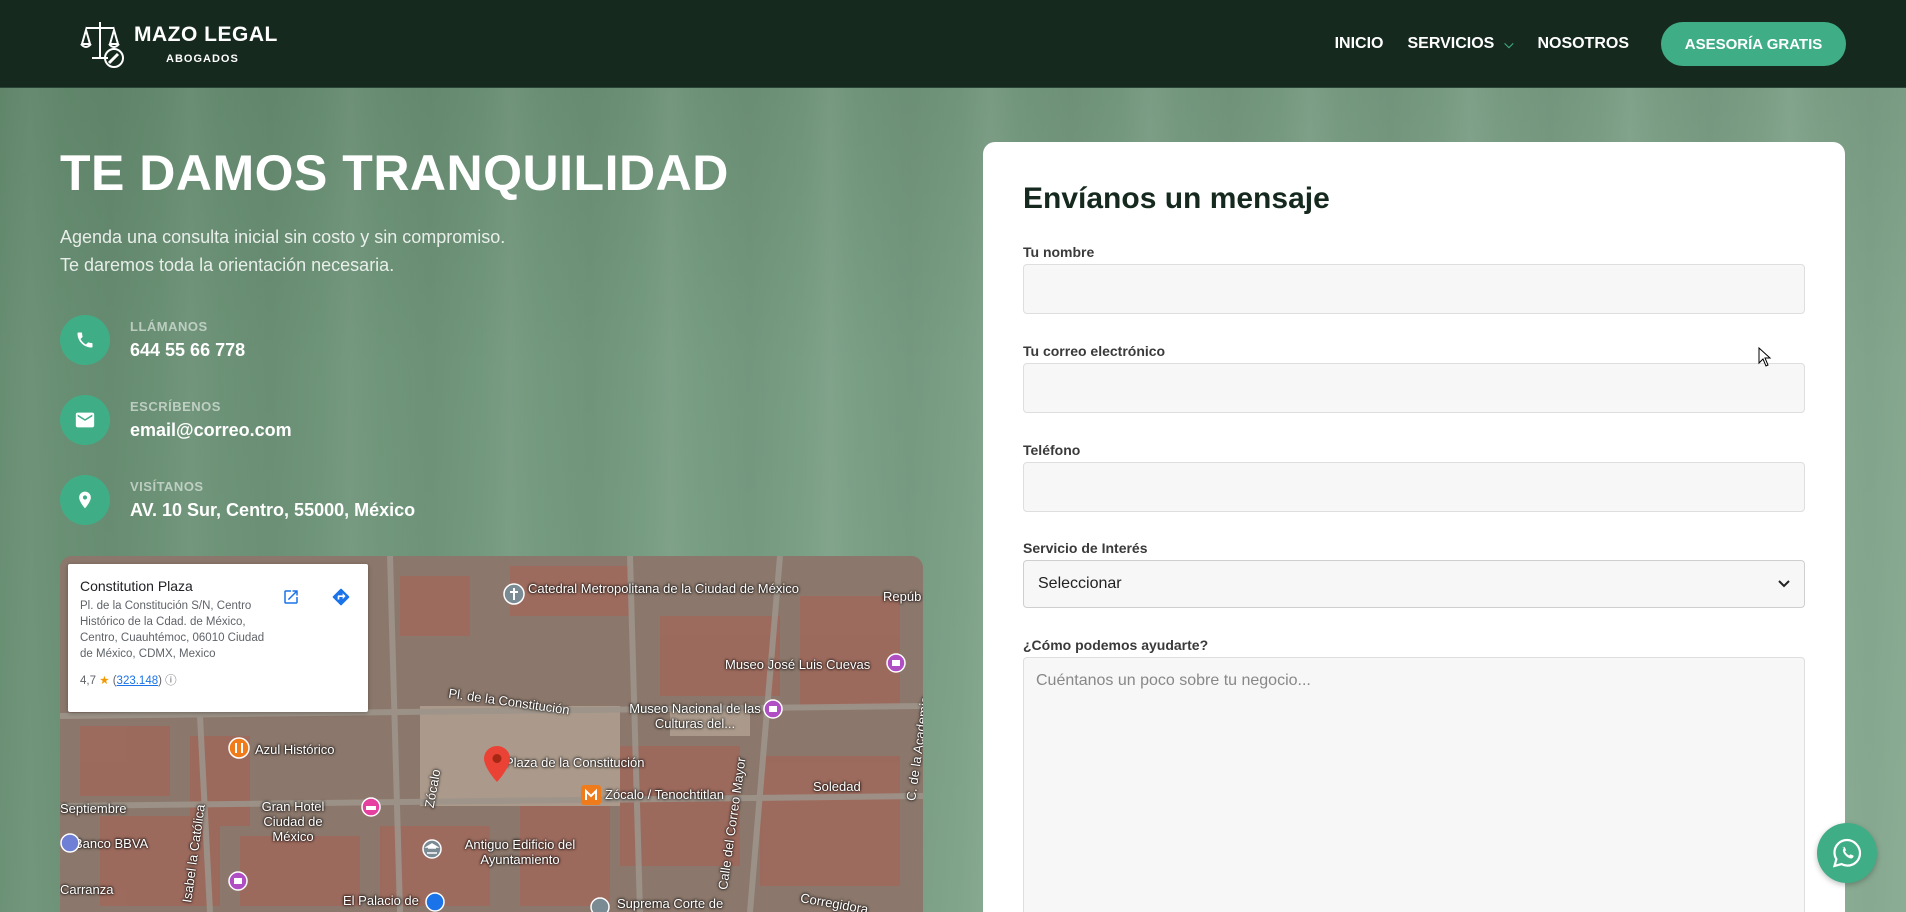 The width and height of the screenshot is (1906, 912). What do you see at coordinates (239, 748) in the screenshot?
I see `restaurant-poi-icon` at bounding box center [239, 748].